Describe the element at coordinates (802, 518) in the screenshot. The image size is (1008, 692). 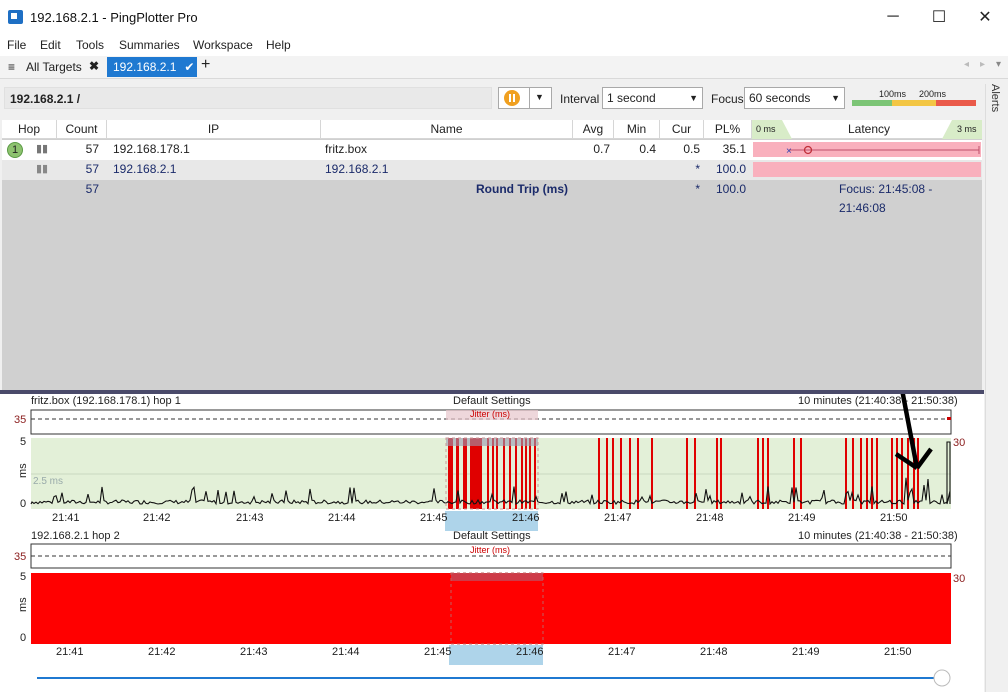
I see `graph1-tick-label: 21:49` at that location.